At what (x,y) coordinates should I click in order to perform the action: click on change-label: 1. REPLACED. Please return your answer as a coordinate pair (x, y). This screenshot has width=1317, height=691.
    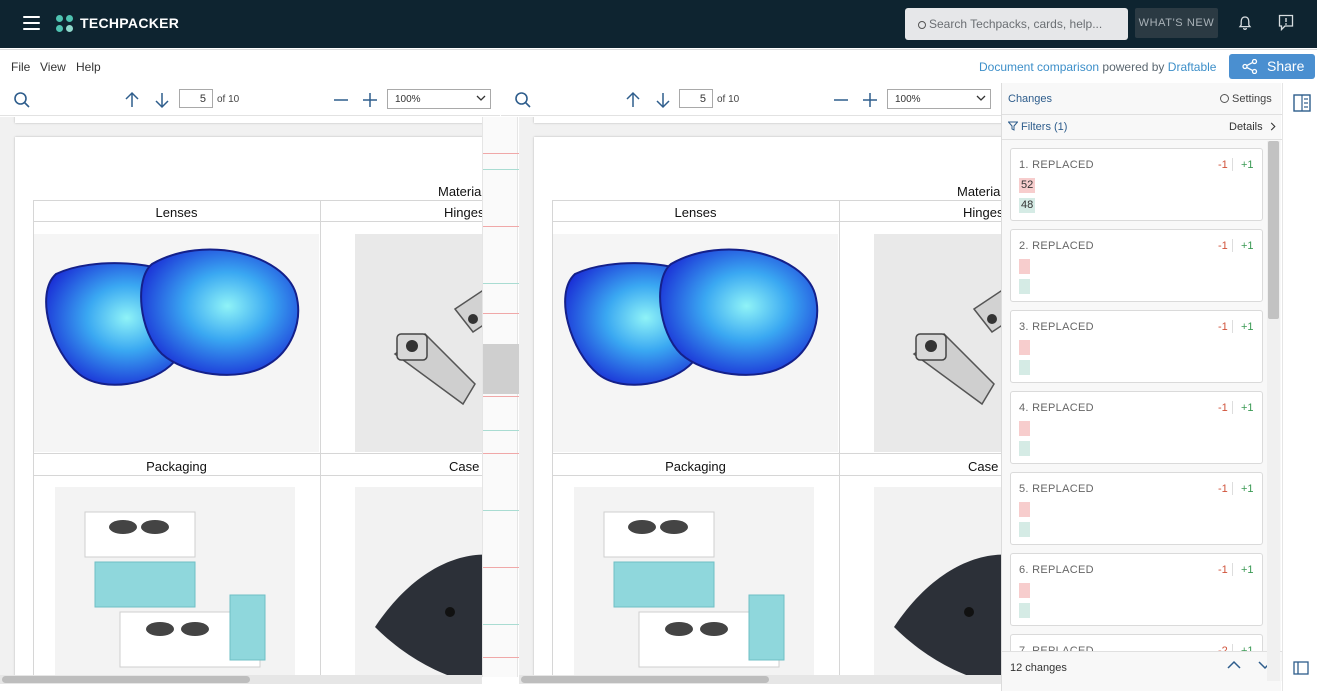
    Looking at the image, I should click on (1056, 165).